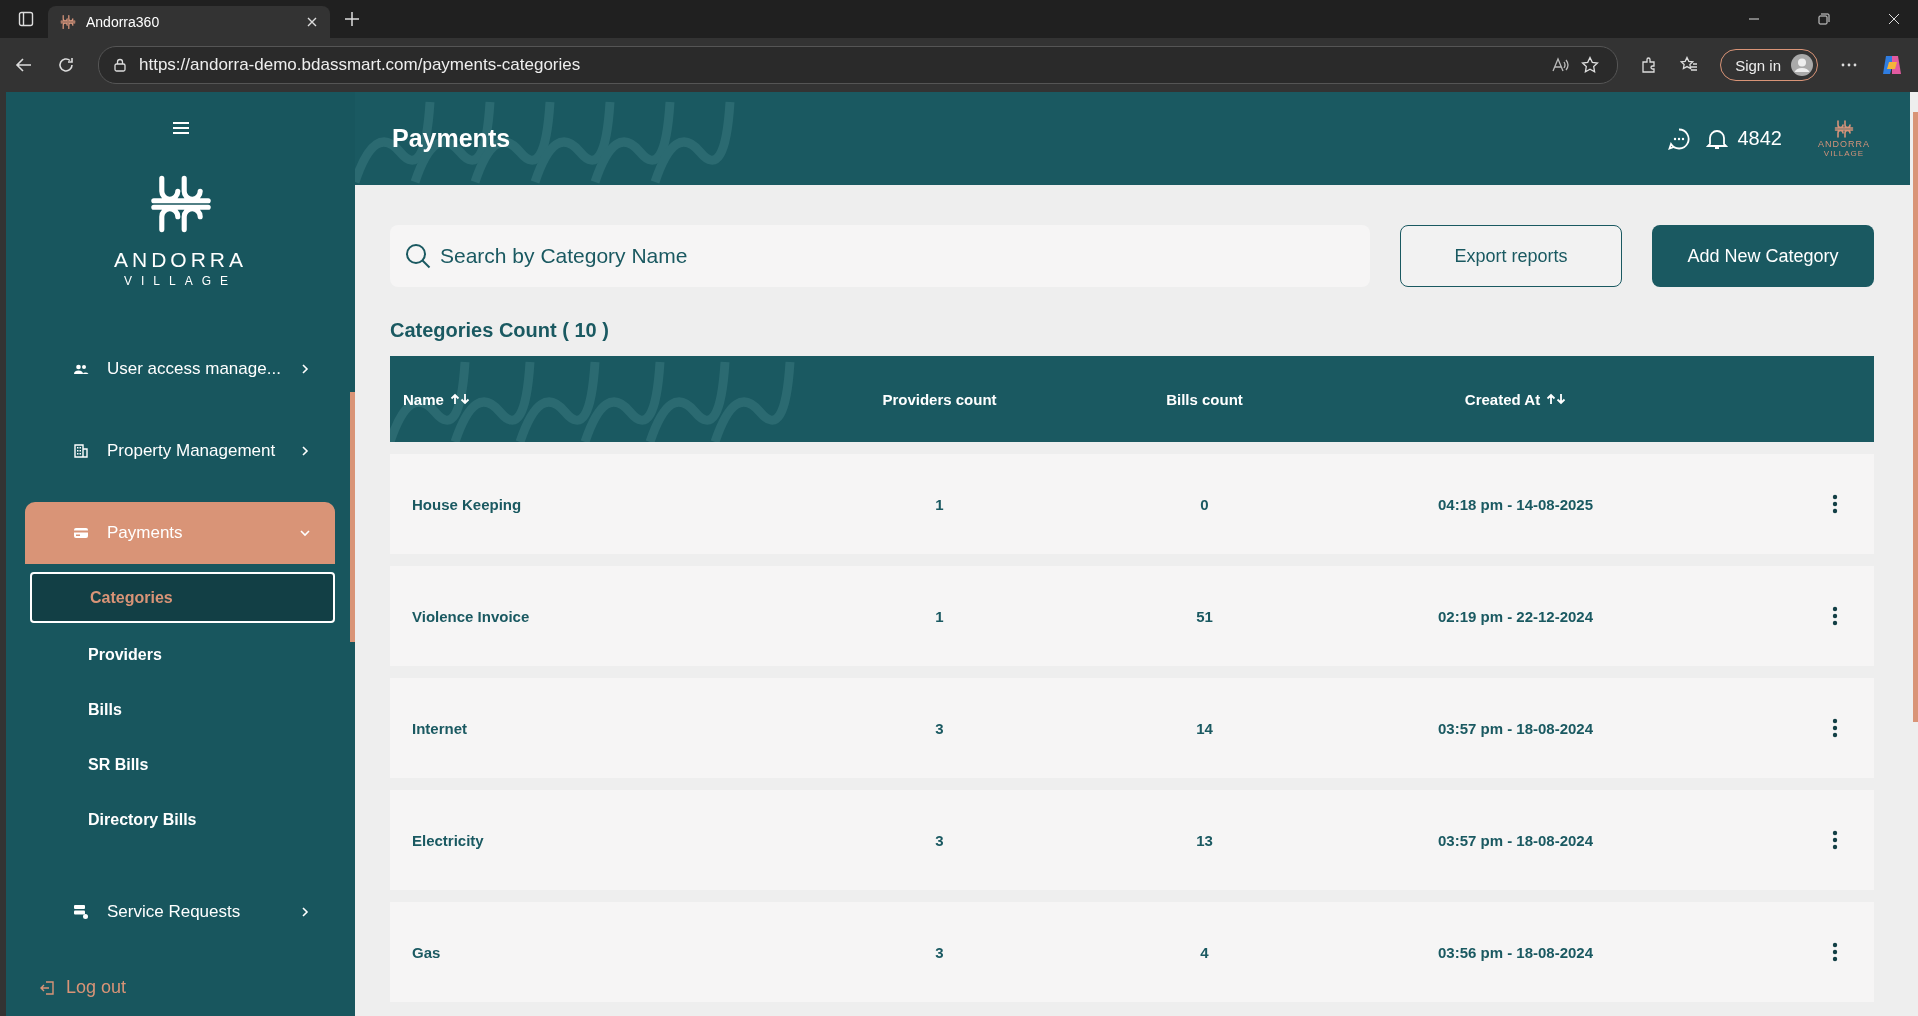 The height and width of the screenshot is (1016, 1918). I want to click on copilot-icon, so click(1892, 65).